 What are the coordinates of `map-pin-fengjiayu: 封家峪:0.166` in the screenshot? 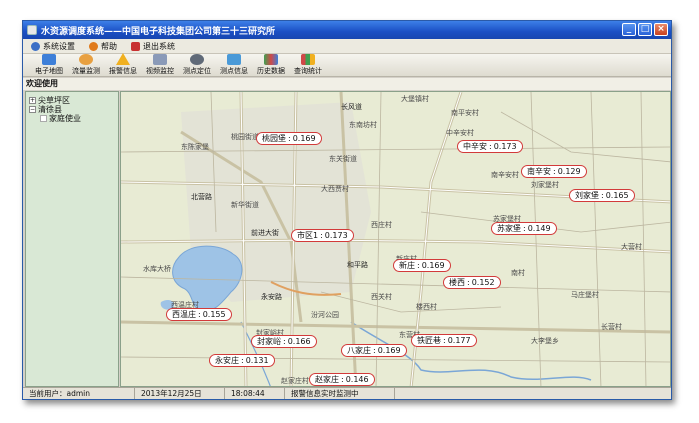 It's located at (284, 341).